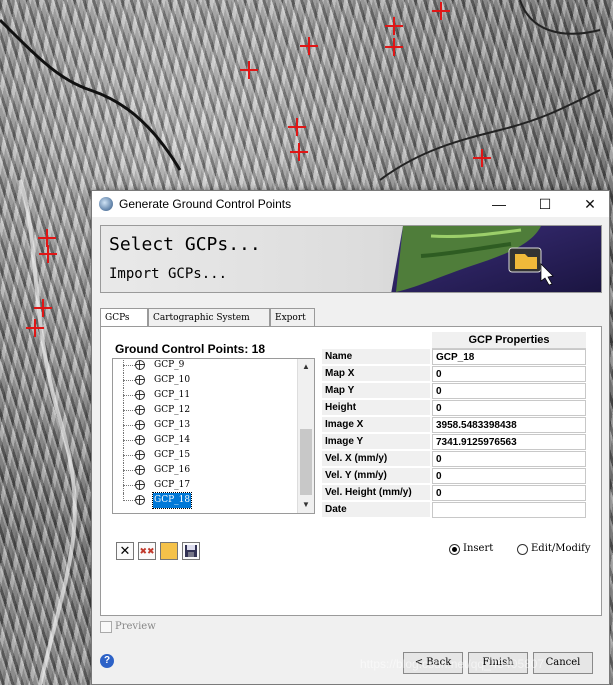  Describe the element at coordinates (306, 462) in the screenshot. I see `scroll-thumb` at that location.